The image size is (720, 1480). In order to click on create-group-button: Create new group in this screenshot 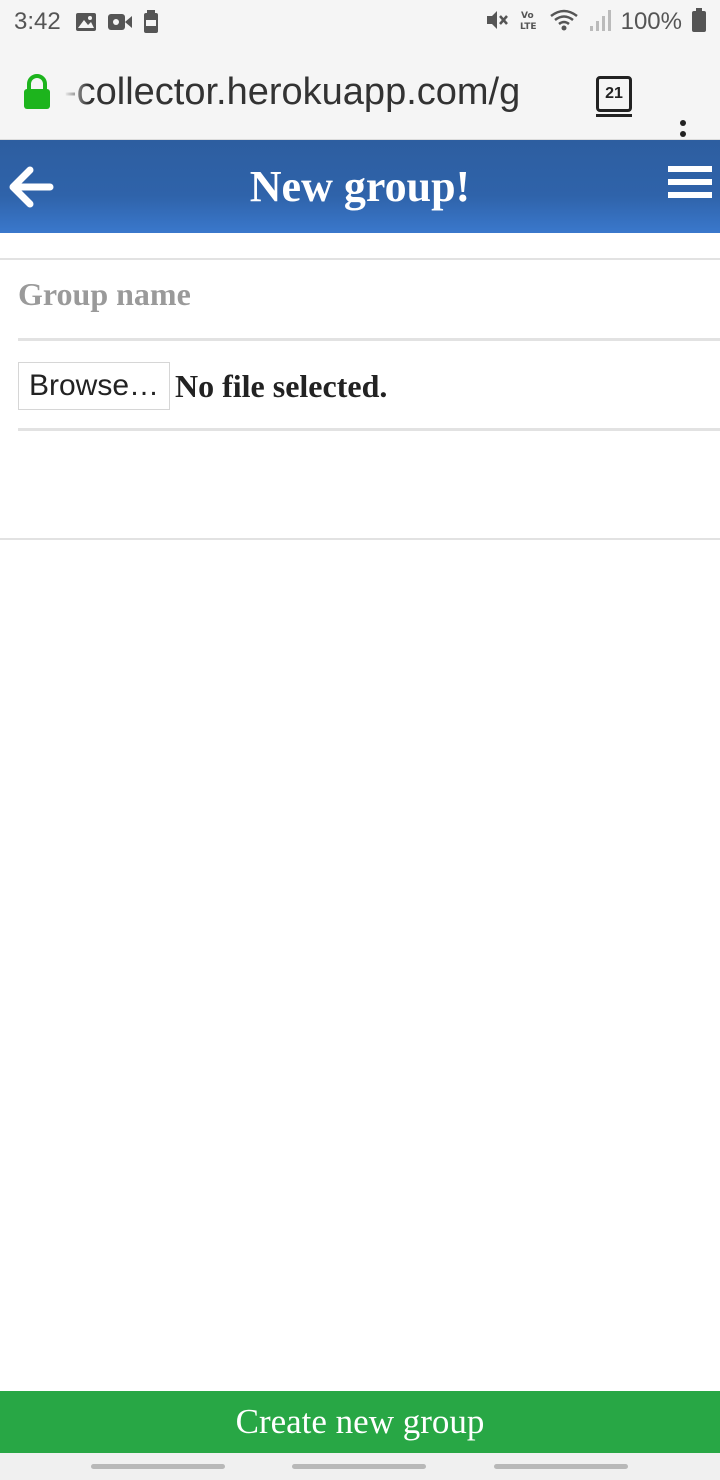, I will do `click(360, 1422)`.